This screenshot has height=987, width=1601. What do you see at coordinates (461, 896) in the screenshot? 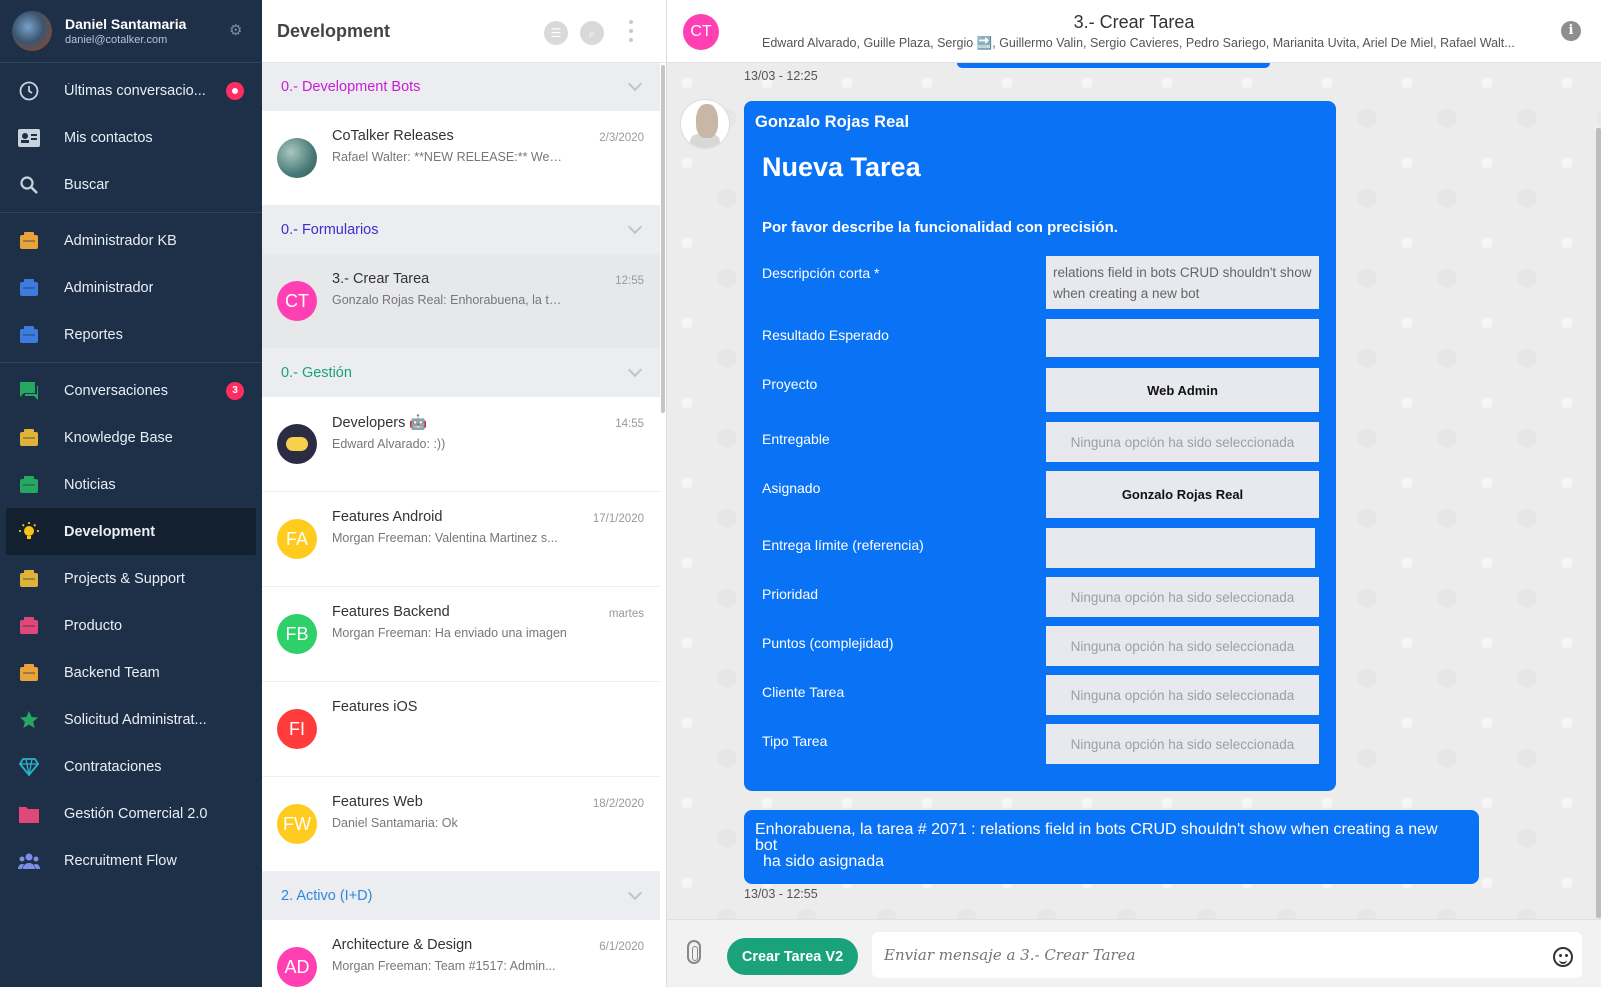
I see `group-header: 2. Activo (I+D)` at bounding box center [461, 896].